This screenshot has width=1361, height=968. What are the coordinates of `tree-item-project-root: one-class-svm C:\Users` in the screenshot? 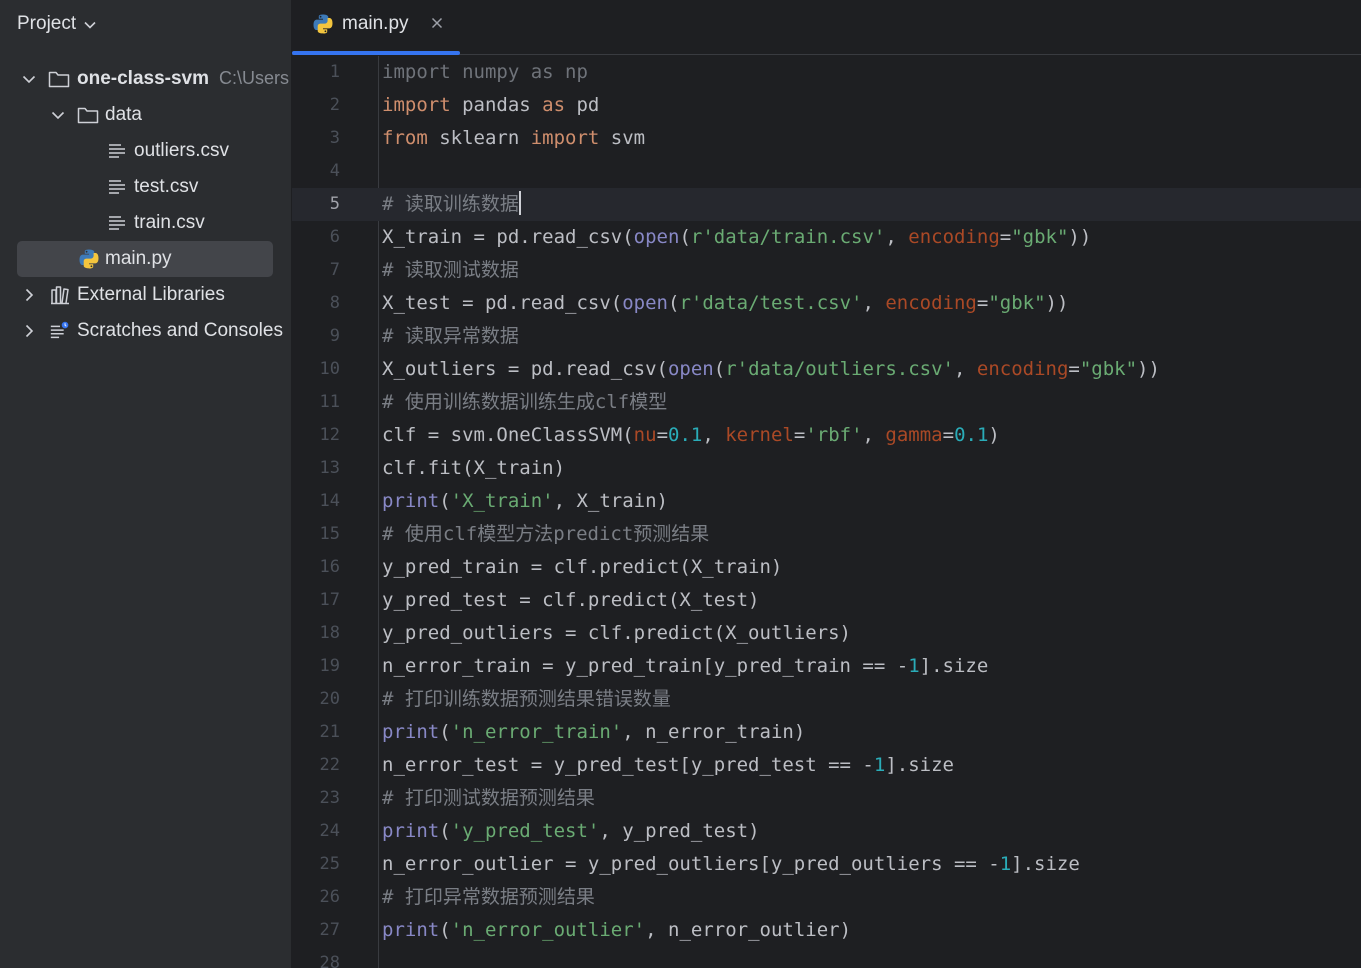 It's located at (145, 79).